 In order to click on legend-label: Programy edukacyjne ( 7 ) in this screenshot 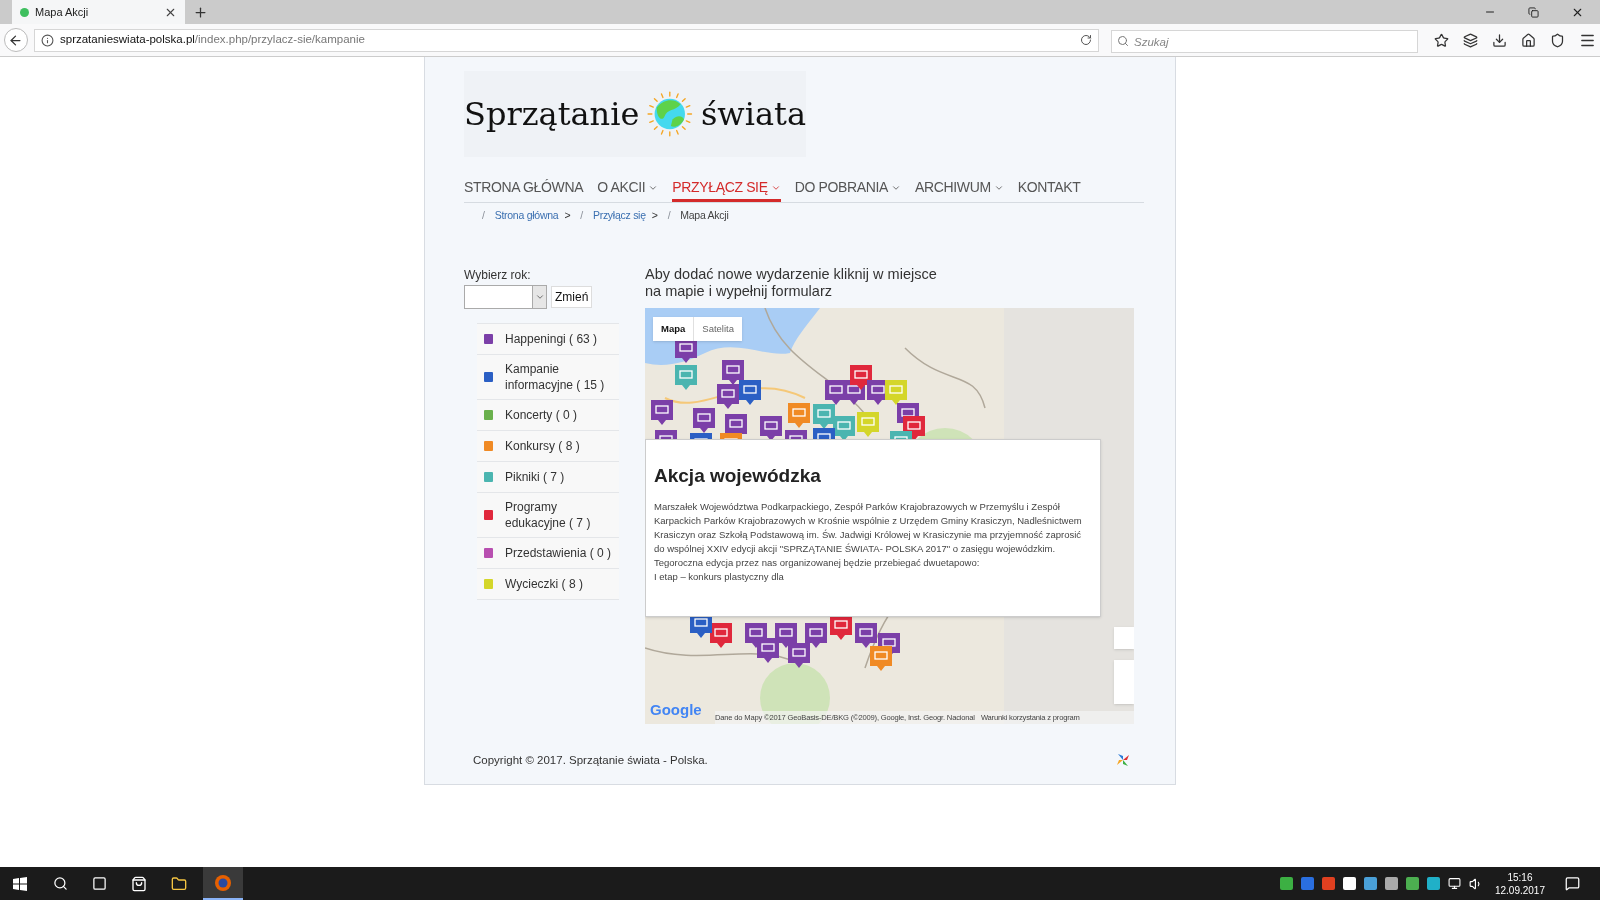, I will do `click(548, 514)`.